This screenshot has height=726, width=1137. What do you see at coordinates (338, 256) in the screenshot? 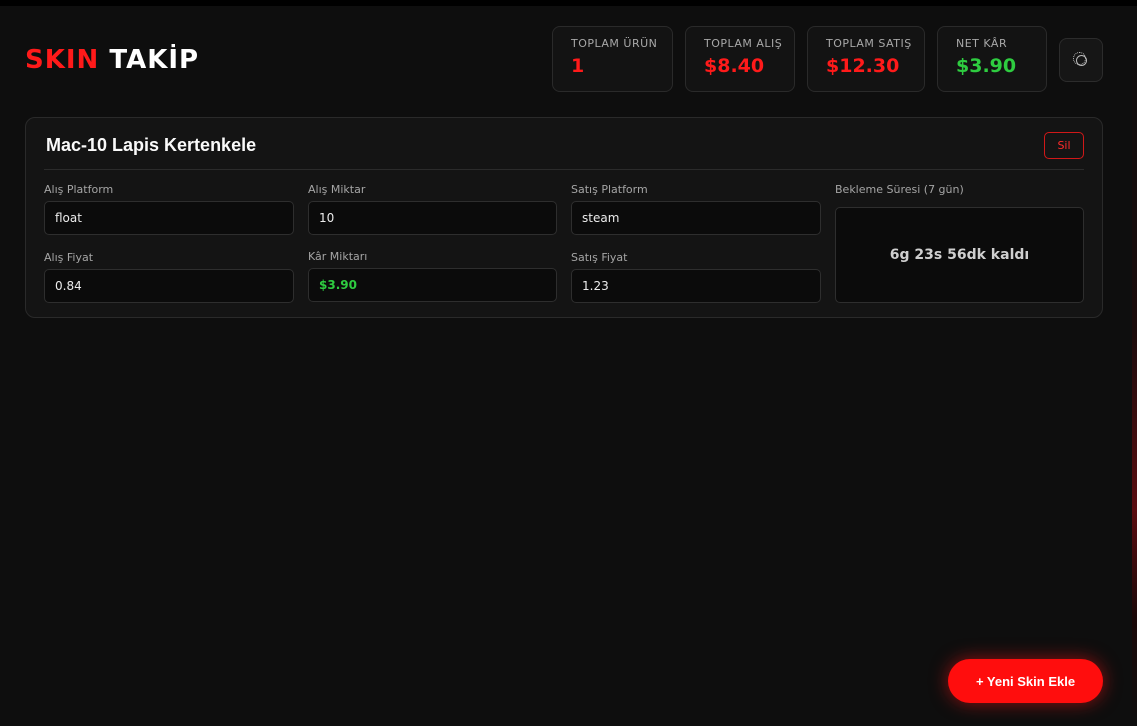
I see `profit-amount-label: Kâr Miktarı` at bounding box center [338, 256].